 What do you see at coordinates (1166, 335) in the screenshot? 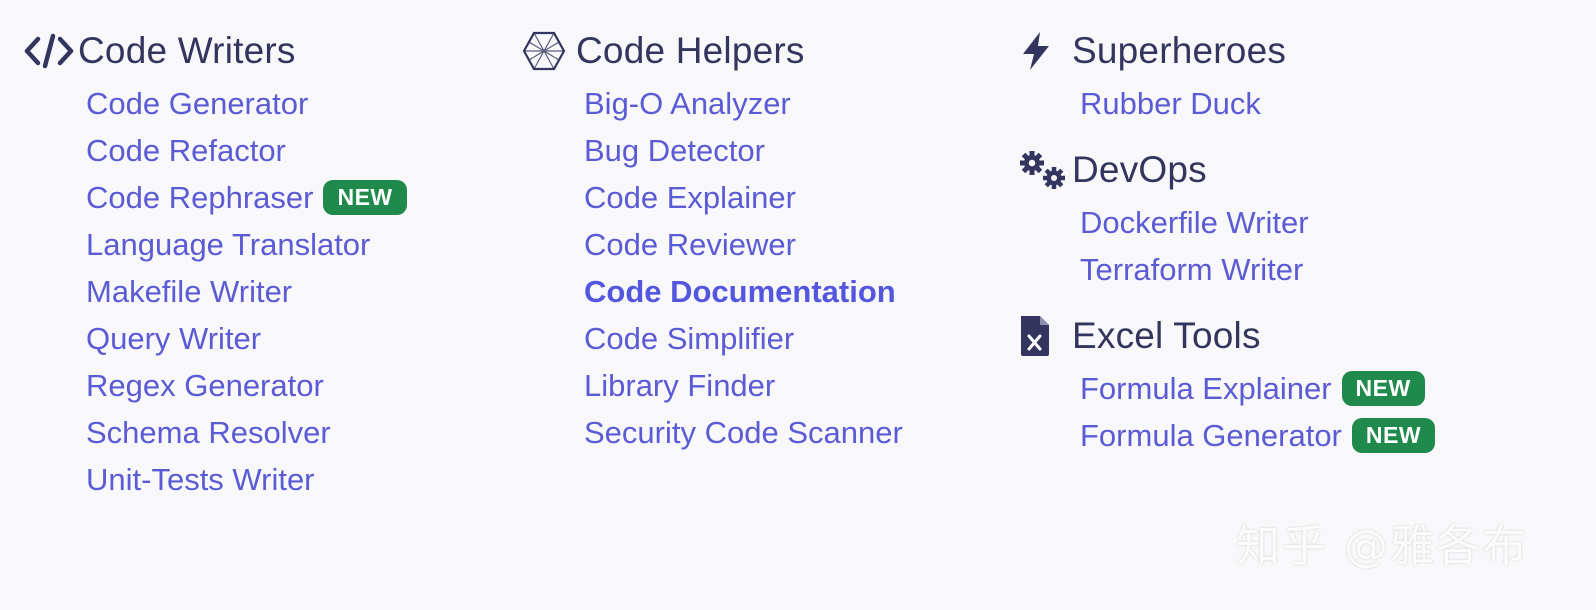
I see `group-title: Excel Tools` at bounding box center [1166, 335].